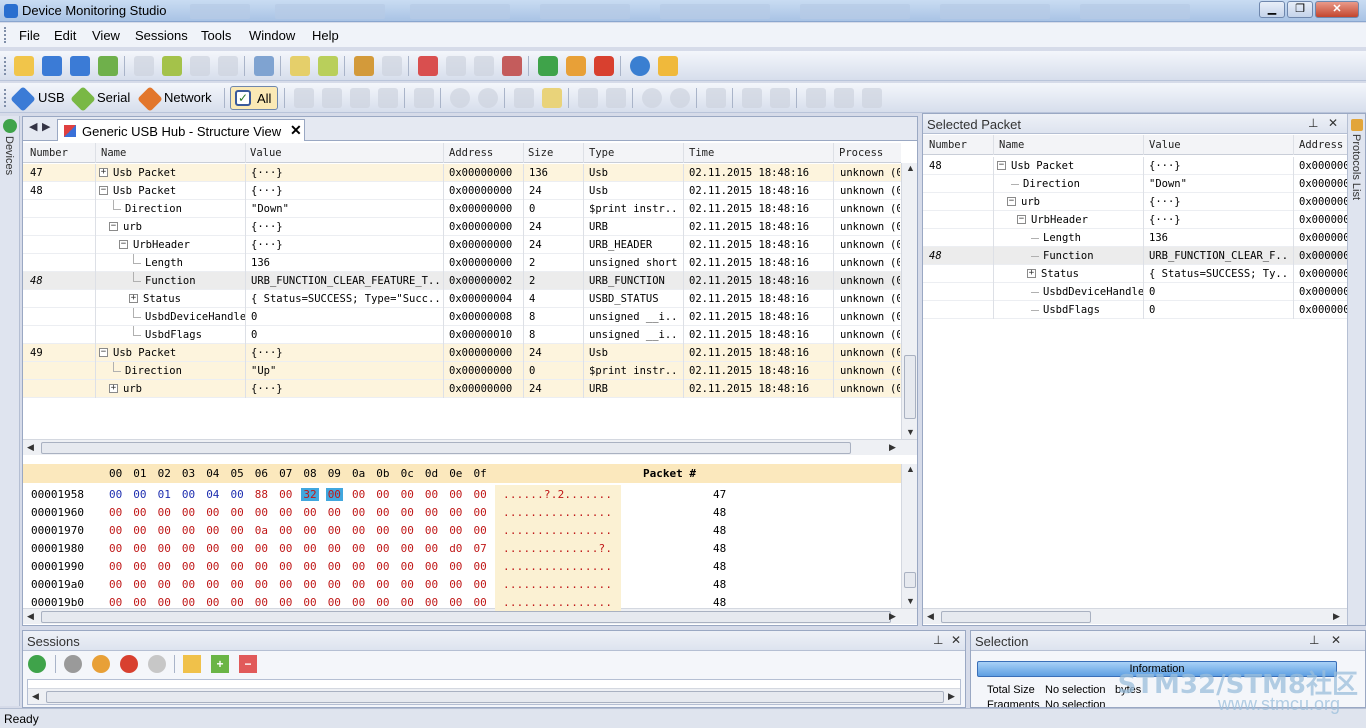  I want to click on tree-icon, so click(716, 98).